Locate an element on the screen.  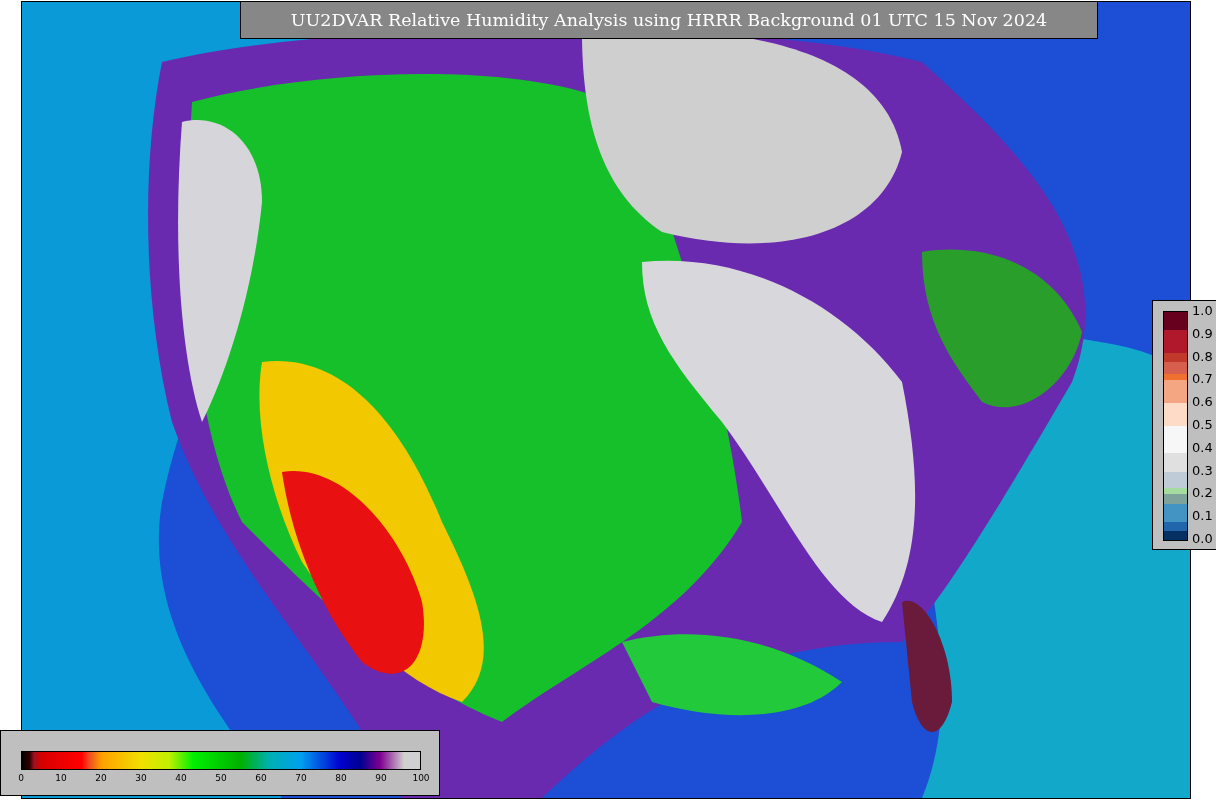
tick-label: 20 is located at coordinates (101, 778).